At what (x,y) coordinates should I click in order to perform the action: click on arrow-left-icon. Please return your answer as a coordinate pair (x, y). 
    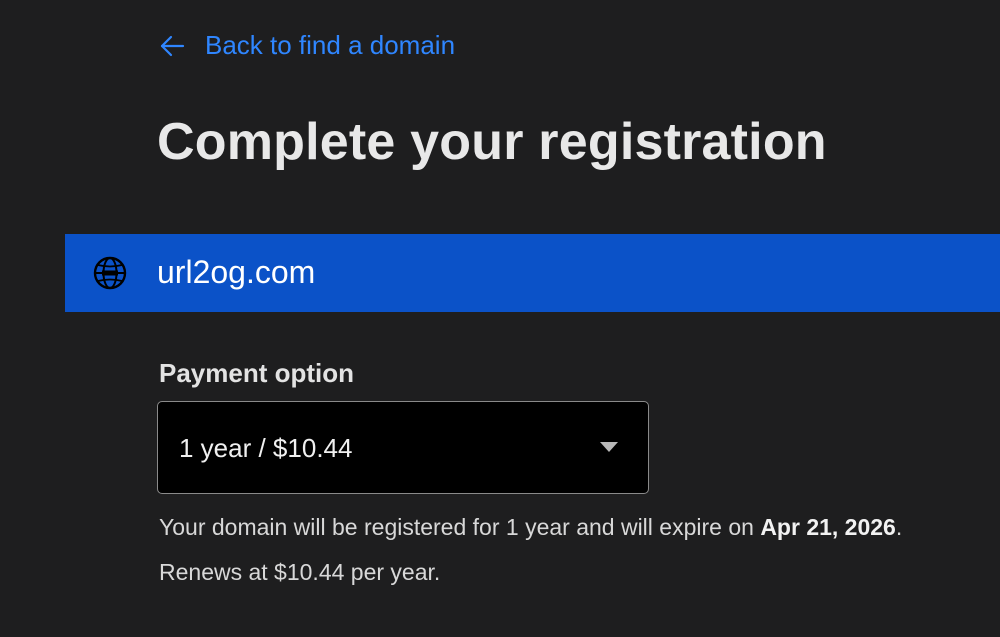
    Looking at the image, I should click on (172, 46).